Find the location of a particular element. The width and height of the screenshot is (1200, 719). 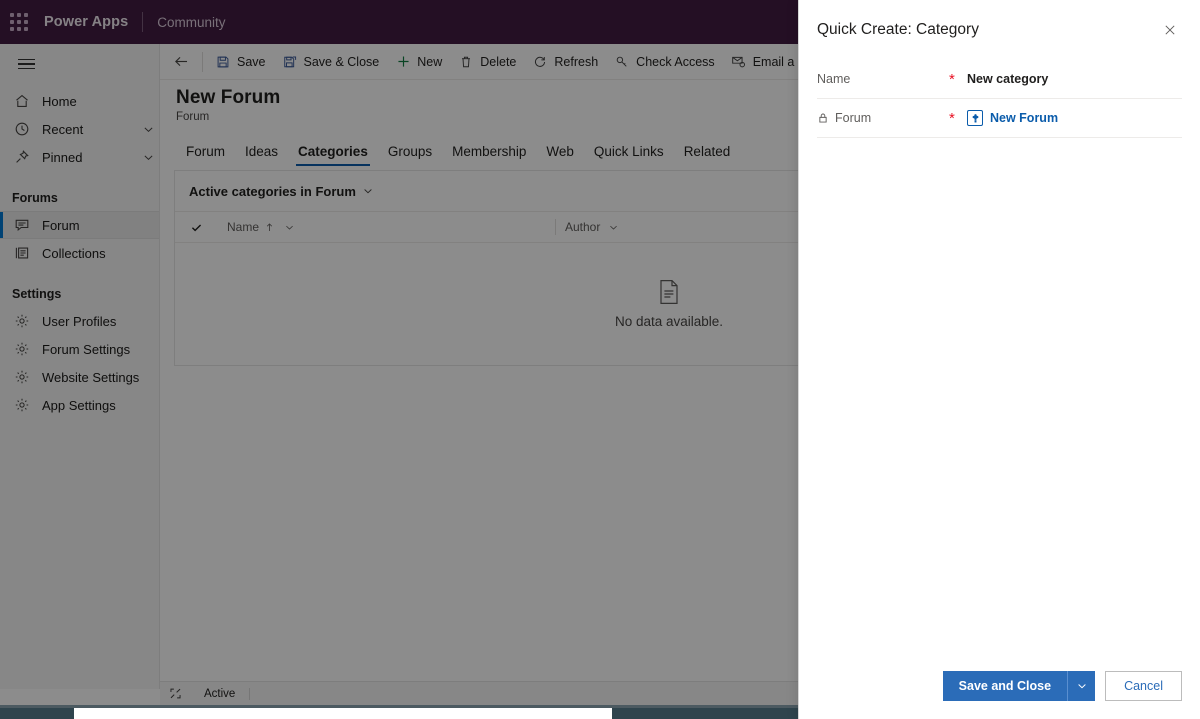

quick-create-header: Quick Create: Category is located at coordinates (999, 30).